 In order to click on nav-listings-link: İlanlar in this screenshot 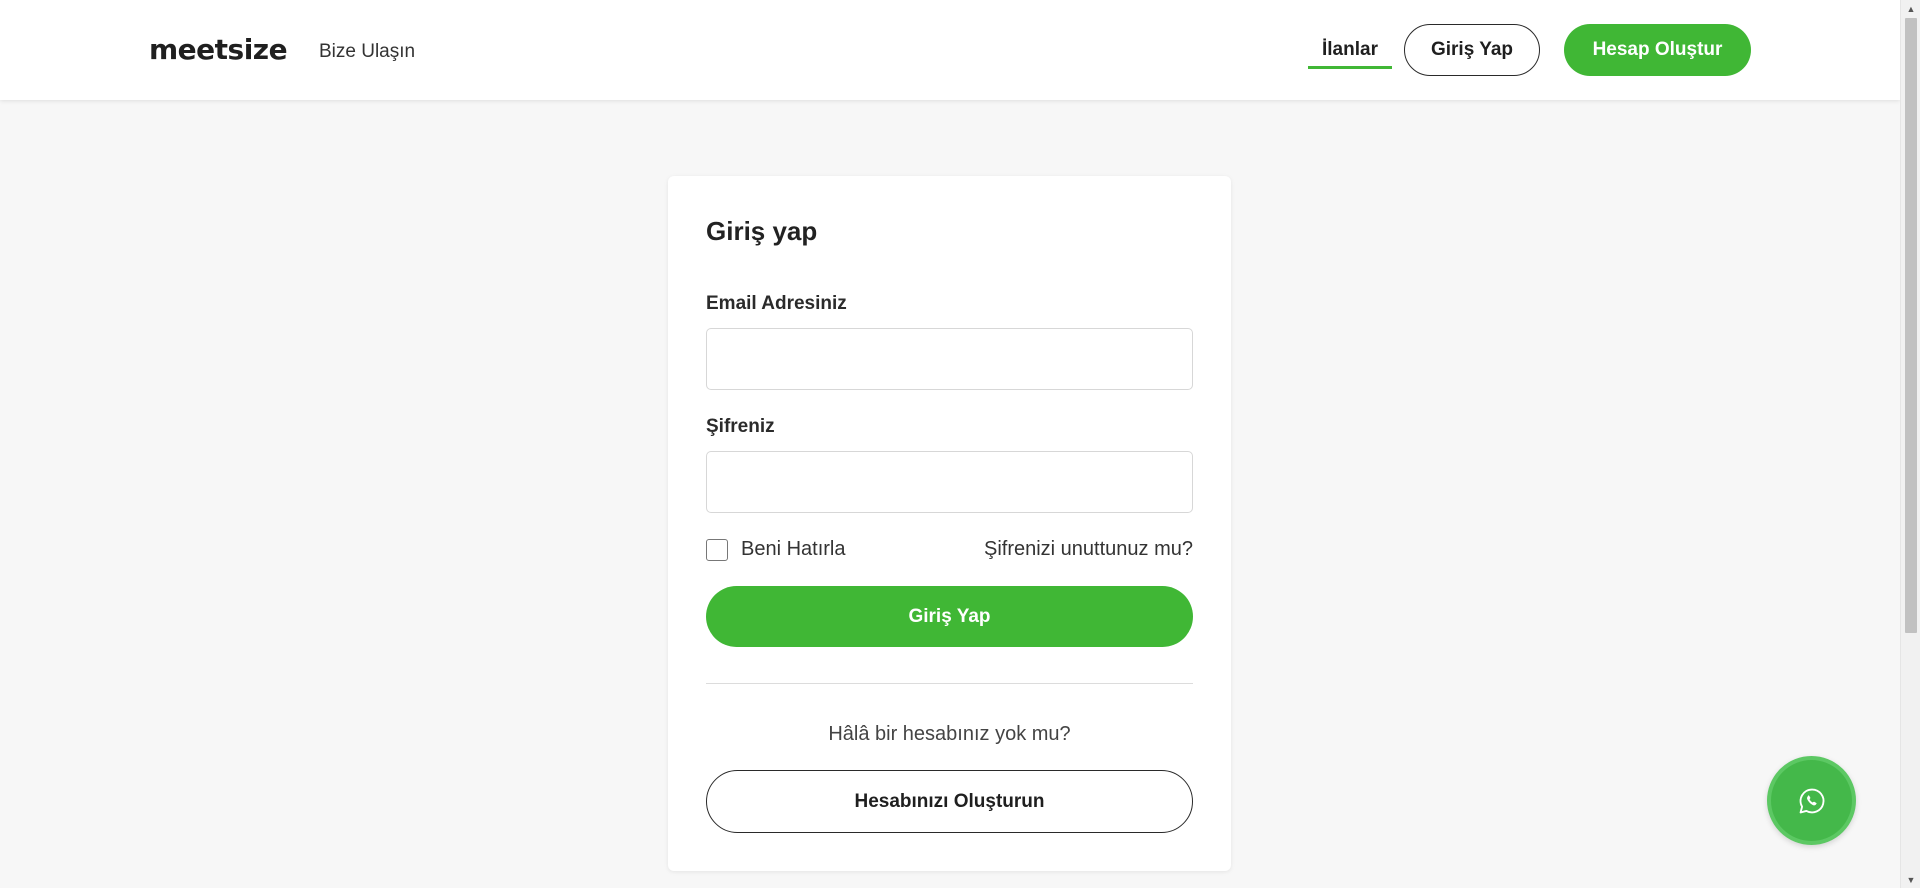, I will do `click(1350, 54)`.